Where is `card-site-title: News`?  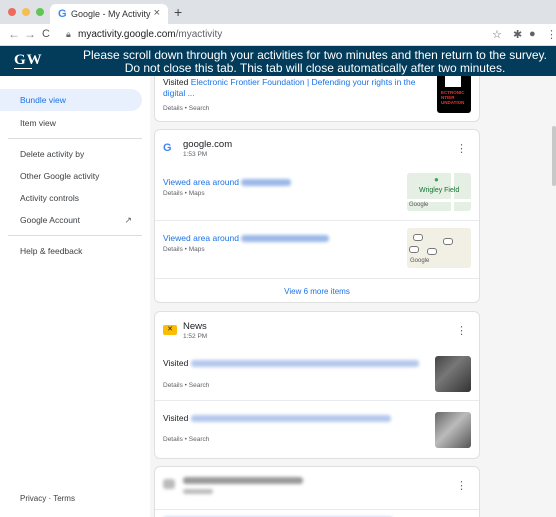
card-site-title: News is located at coordinates (195, 326).